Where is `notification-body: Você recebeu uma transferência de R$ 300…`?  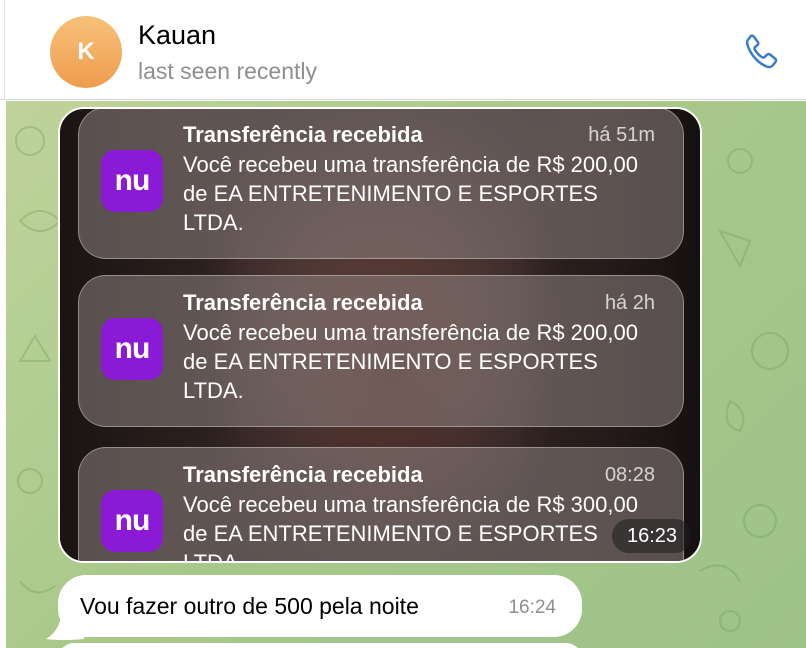 notification-body: Você recebeu uma transferência de R$ 300… is located at coordinates (410, 527).